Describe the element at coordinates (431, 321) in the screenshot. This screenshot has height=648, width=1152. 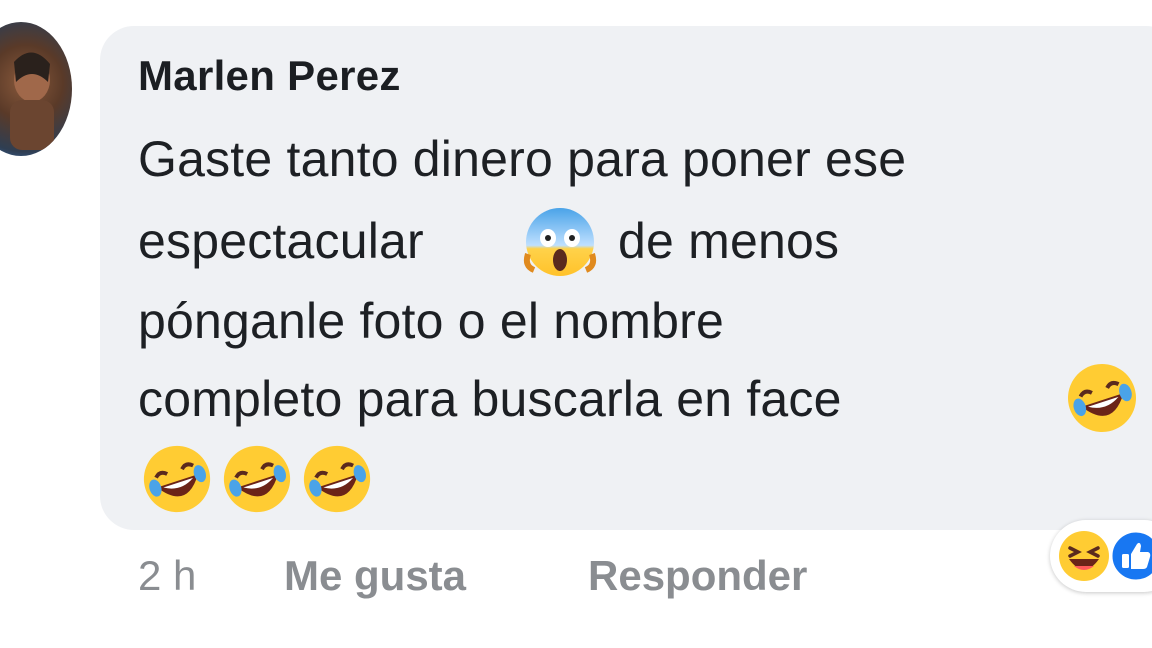
I see `comment-text-line-3: pónganle foto o el nombre` at that location.